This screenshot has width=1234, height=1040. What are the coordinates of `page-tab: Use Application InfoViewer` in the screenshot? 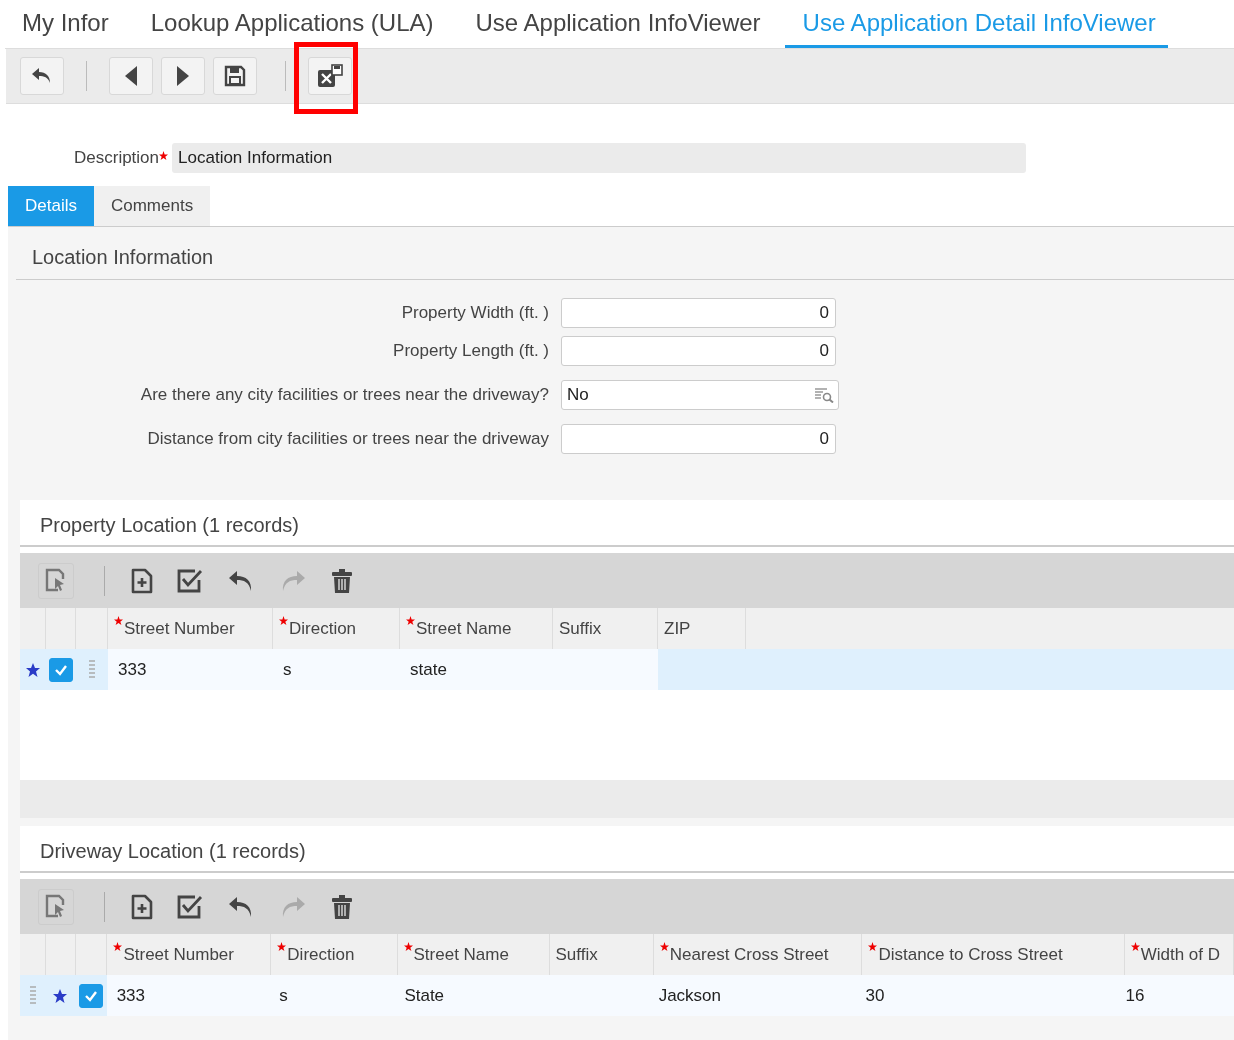 It's located at (621, 24).